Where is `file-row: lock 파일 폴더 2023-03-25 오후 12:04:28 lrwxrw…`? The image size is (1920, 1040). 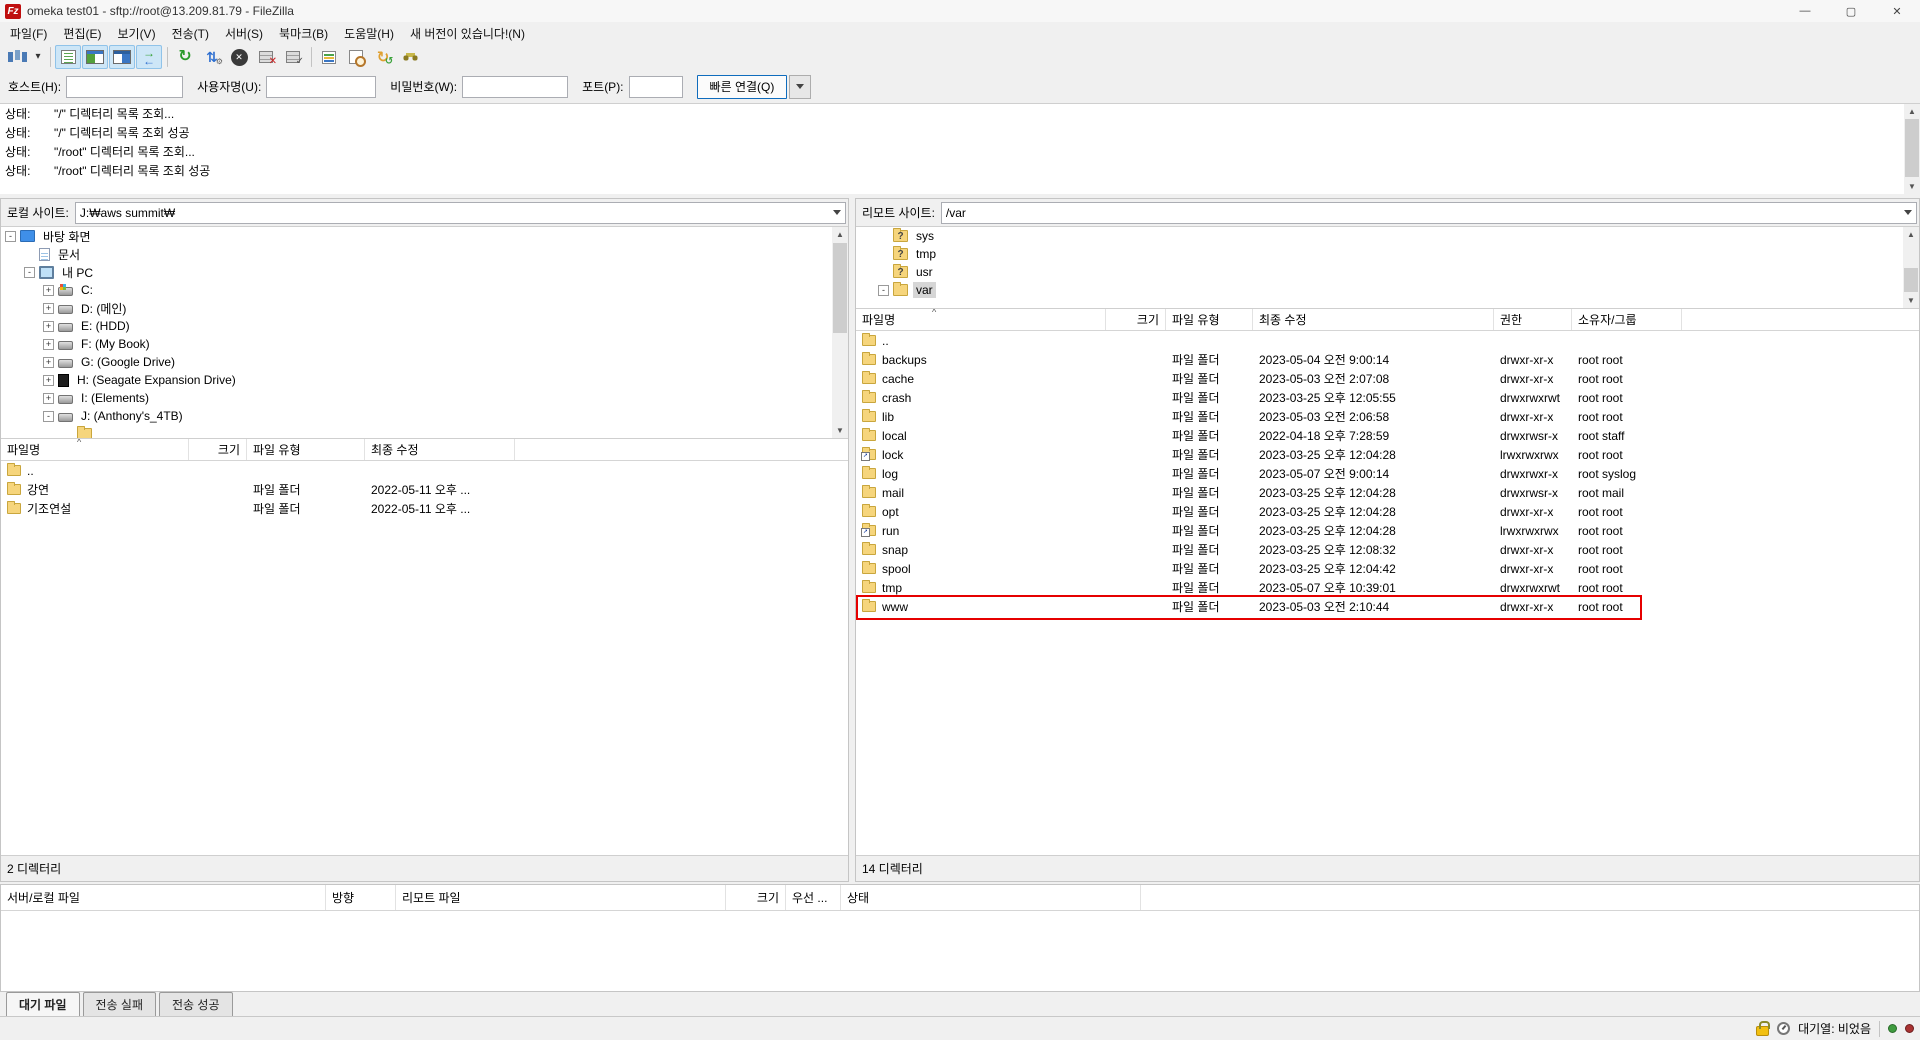
file-row: lock 파일 폴더 2023-03-25 오후 12:04:28 lrwxrw… is located at coordinates (1387, 454).